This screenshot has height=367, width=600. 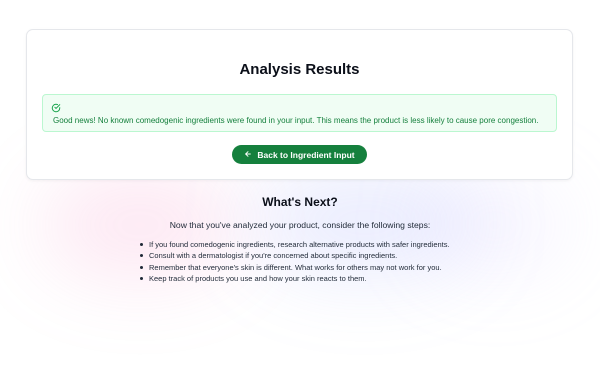 I want to click on results-title: Analysis Results, so click(x=299, y=69).